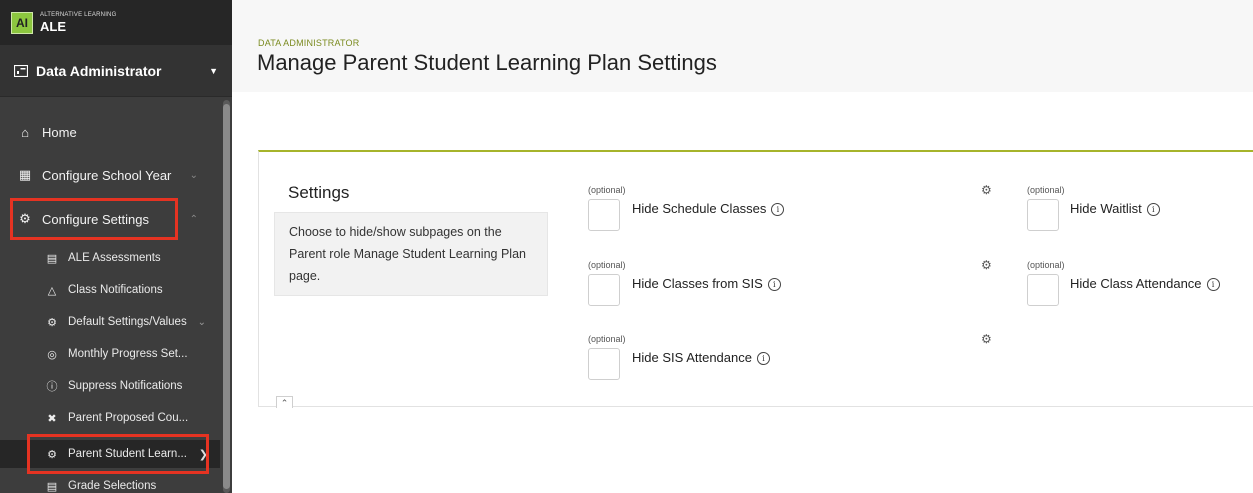 The width and height of the screenshot is (1253, 493). I want to click on caret-down-icon: ▼, so click(213, 70).